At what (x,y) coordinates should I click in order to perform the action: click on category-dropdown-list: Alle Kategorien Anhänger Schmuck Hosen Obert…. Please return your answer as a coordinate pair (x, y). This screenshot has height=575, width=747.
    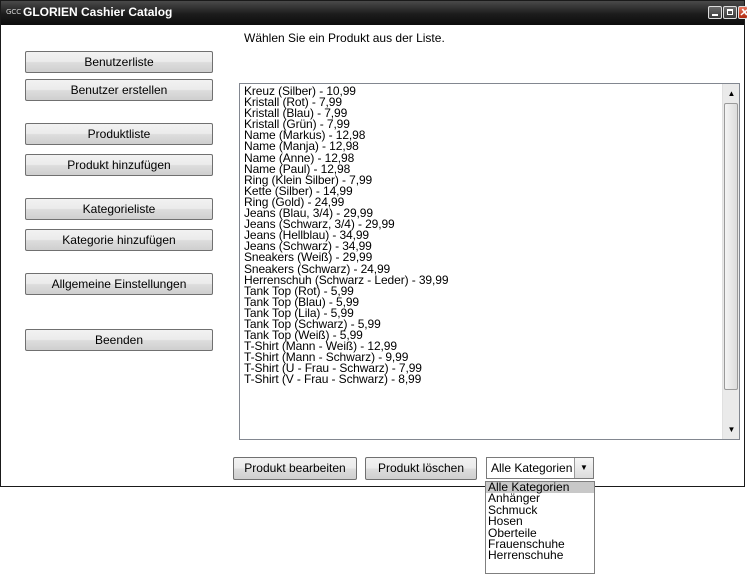
    Looking at the image, I should click on (540, 527).